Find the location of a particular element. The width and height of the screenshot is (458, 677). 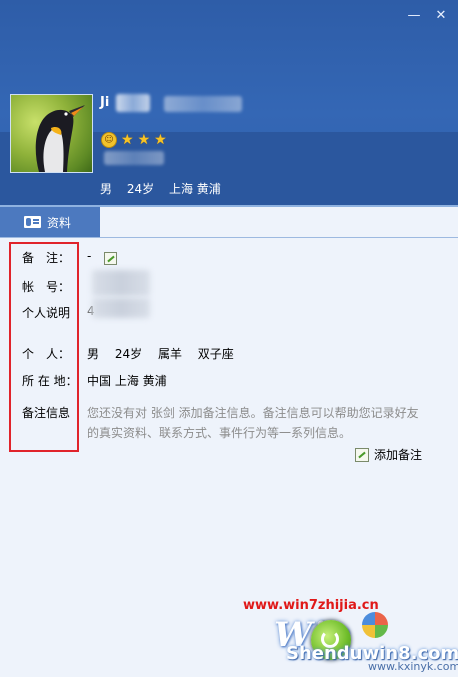

level-badges: ☺ ★ ★ ★ is located at coordinates (134, 140).